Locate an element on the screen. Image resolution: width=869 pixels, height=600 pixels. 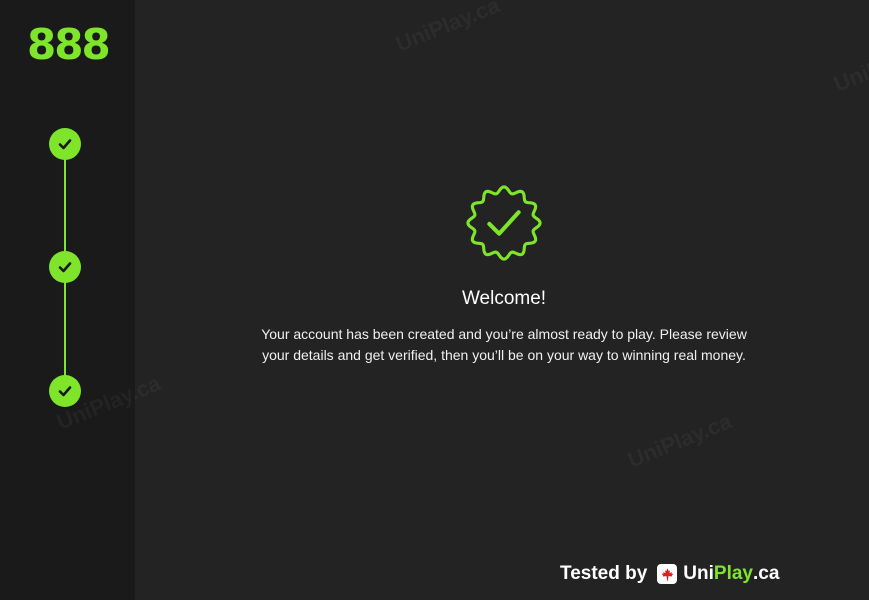
tested-by-footer: Tested by Uni Play .ca is located at coordinates (669, 574).